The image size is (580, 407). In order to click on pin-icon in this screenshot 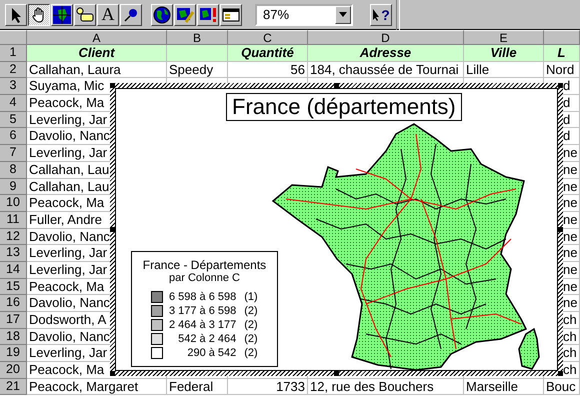, I will do `click(131, 14)`.